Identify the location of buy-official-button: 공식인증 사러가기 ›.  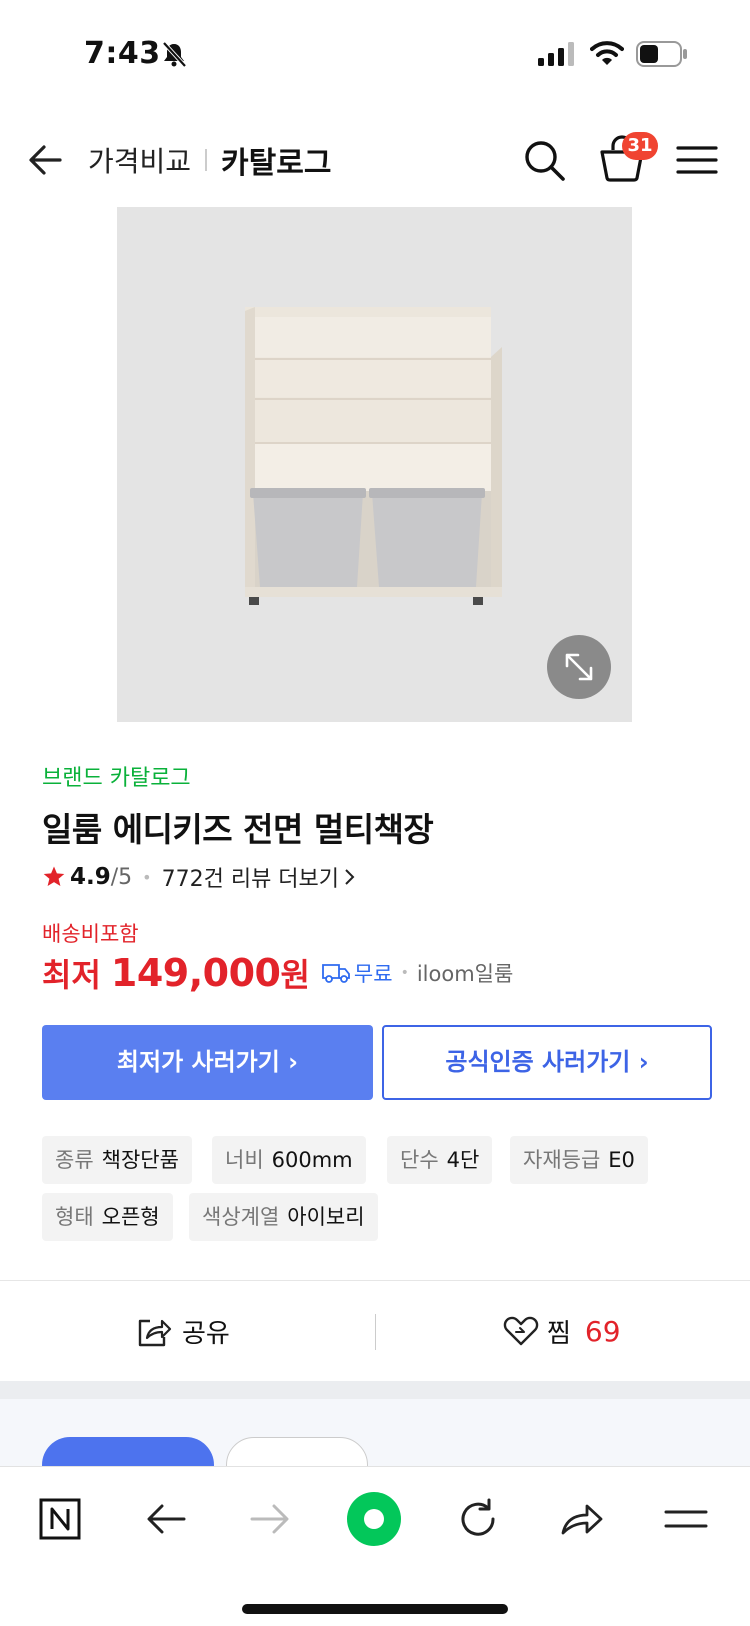
(547, 1062).